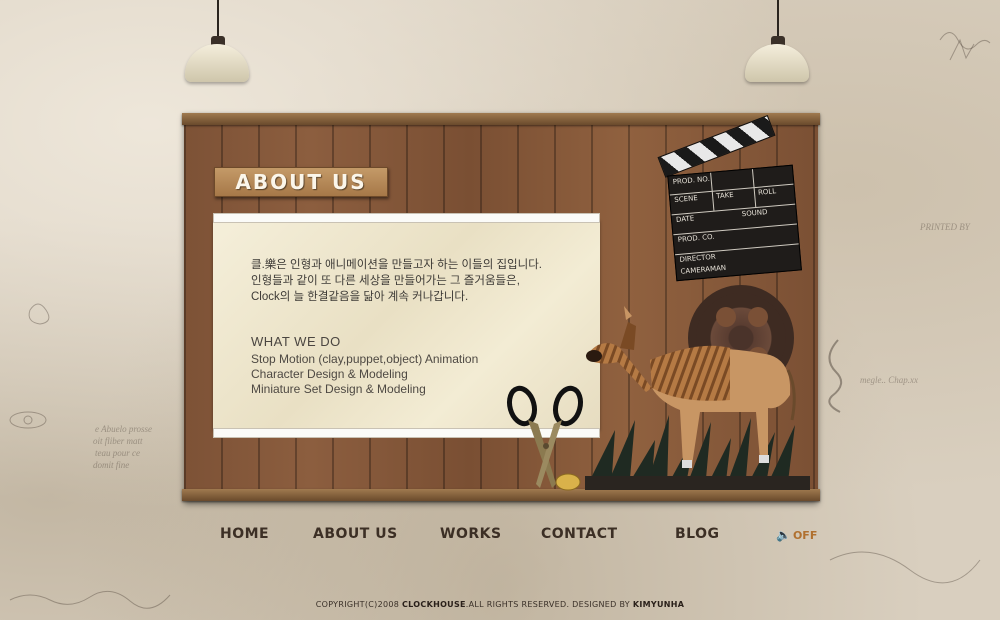 Image resolution: width=1000 pixels, height=620 pixels. What do you see at coordinates (549, 604) in the screenshot?
I see `footer-middle: .ALL RIGHTS RESERVED. DESIGNED BY` at bounding box center [549, 604].